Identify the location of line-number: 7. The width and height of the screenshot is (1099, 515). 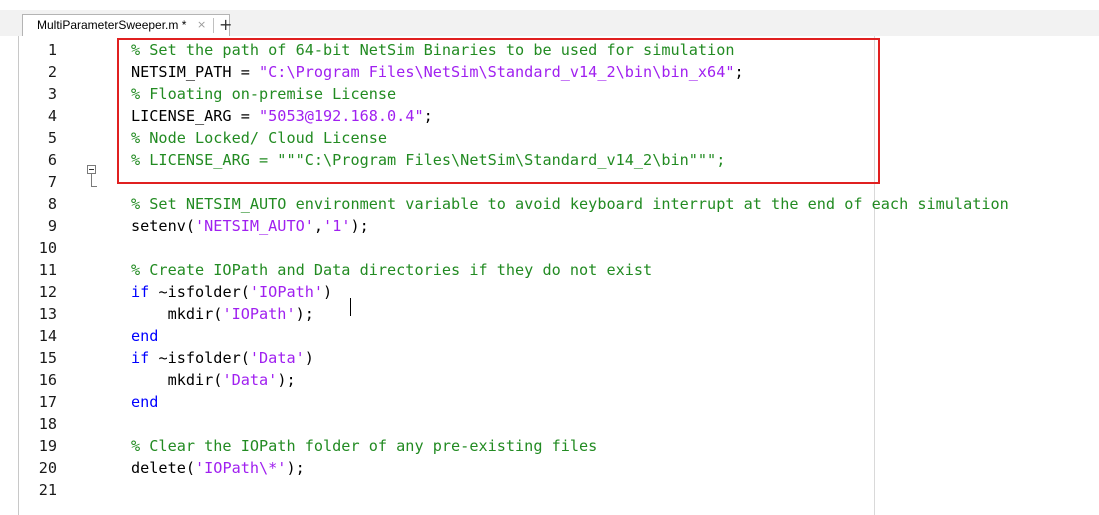
(52, 182).